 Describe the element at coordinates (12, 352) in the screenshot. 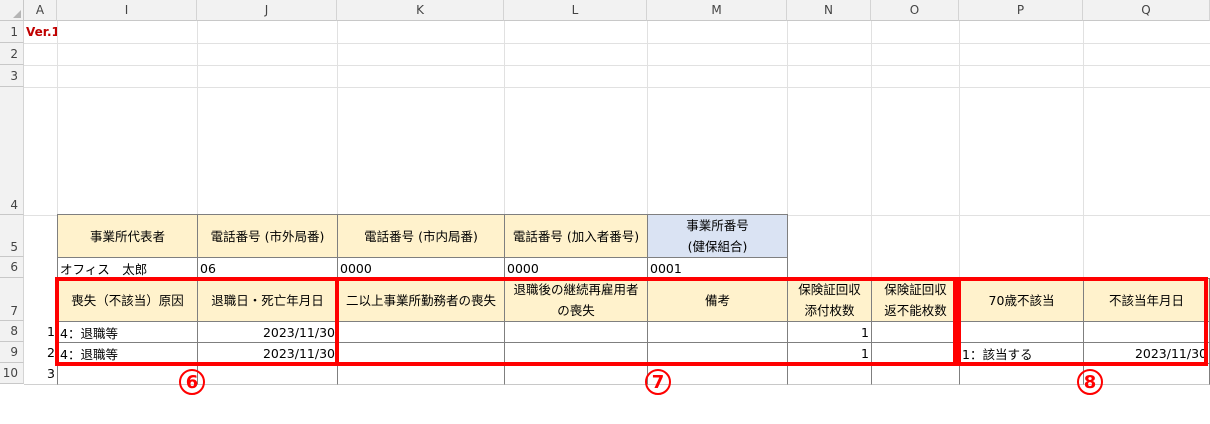

I see `row-header-9: 9` at that location.